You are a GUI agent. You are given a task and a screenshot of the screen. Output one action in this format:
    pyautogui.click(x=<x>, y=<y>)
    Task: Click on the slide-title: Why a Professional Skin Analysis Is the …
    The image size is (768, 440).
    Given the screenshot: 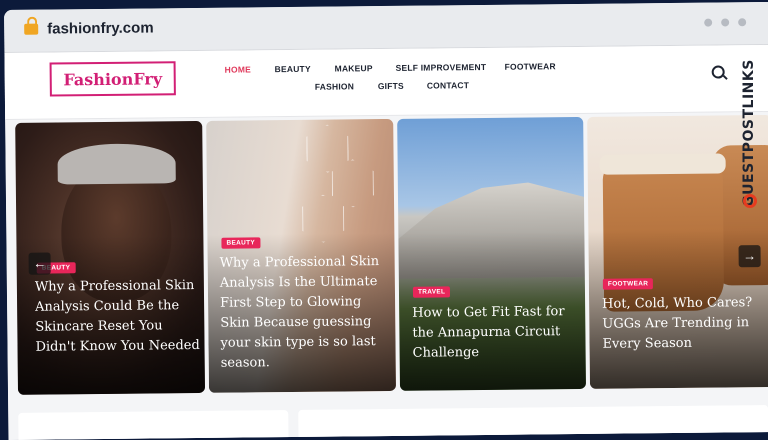 What is the action you would take?
    pyautogui.click(x=304, y=313)
    